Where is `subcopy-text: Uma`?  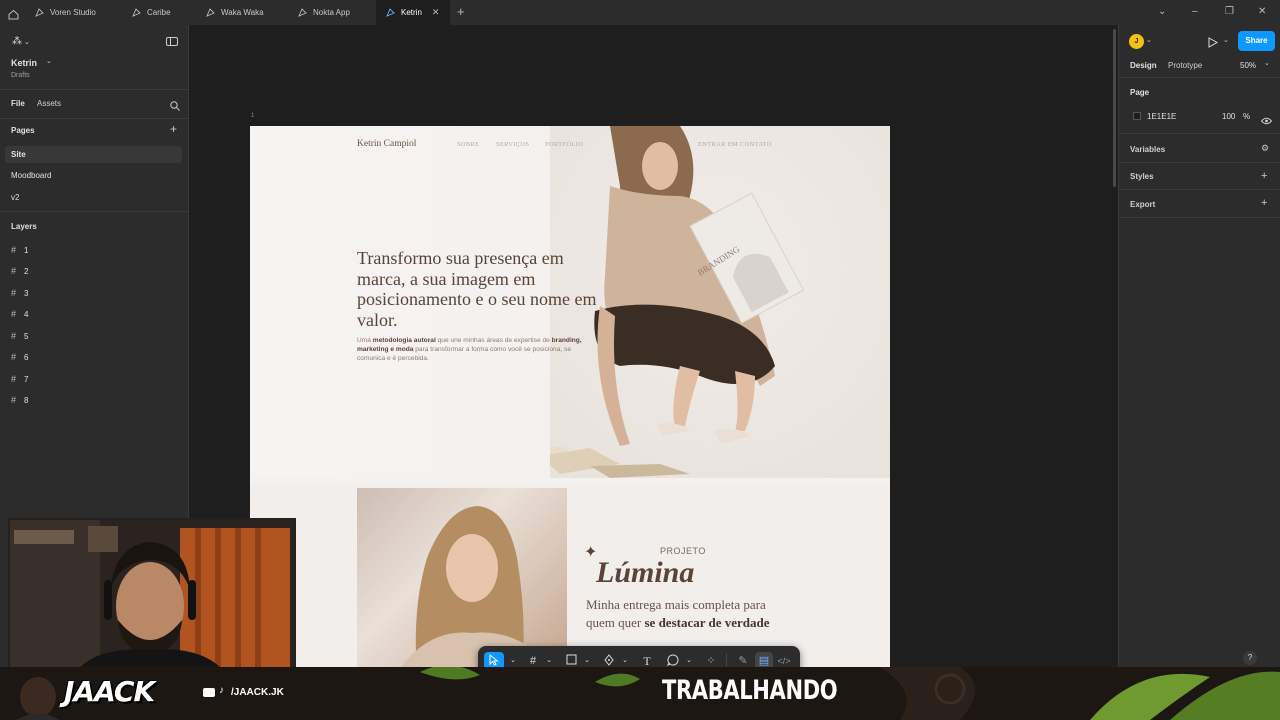
subcopy-text: Uma is located at coordinates (365, 340).